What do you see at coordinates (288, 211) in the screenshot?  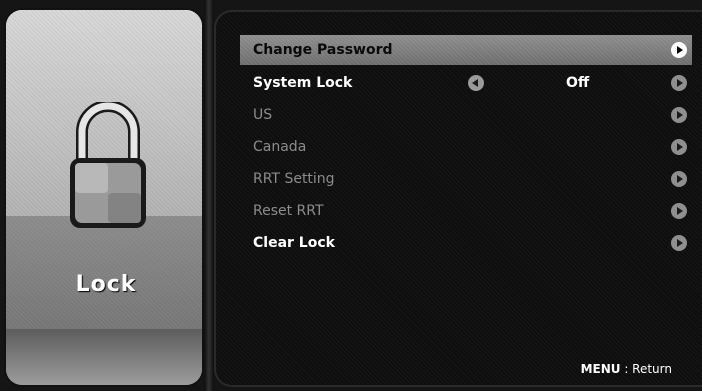 I see `menu-item-label: Reset RRT` at bounding box center [288, 211].